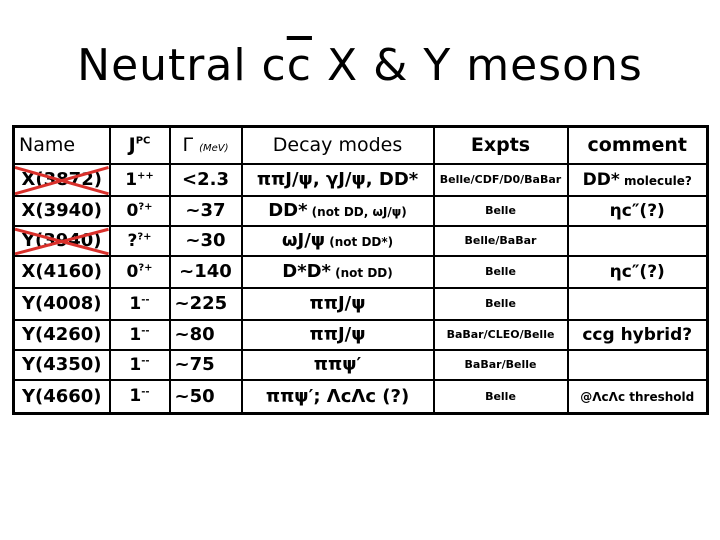 Image resolution: width=720 pixels, height=540 pixels. What do you see at coordinates (500, 334) in the screenshot?
I see `expts-cell: BaBar/CLEO/Belle` at bounding box center [500, 334].